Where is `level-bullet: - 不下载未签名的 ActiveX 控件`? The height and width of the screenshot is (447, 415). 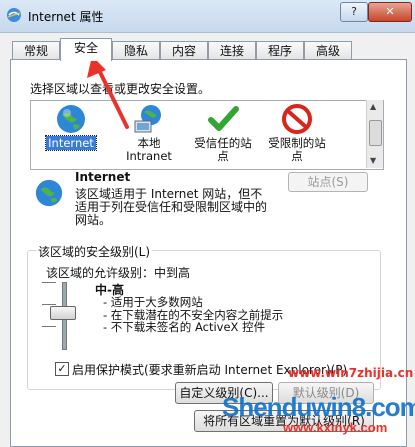
level-bullet: - 不下载未签名的 ActiveX 控件 is located at coordinates (184, 327).